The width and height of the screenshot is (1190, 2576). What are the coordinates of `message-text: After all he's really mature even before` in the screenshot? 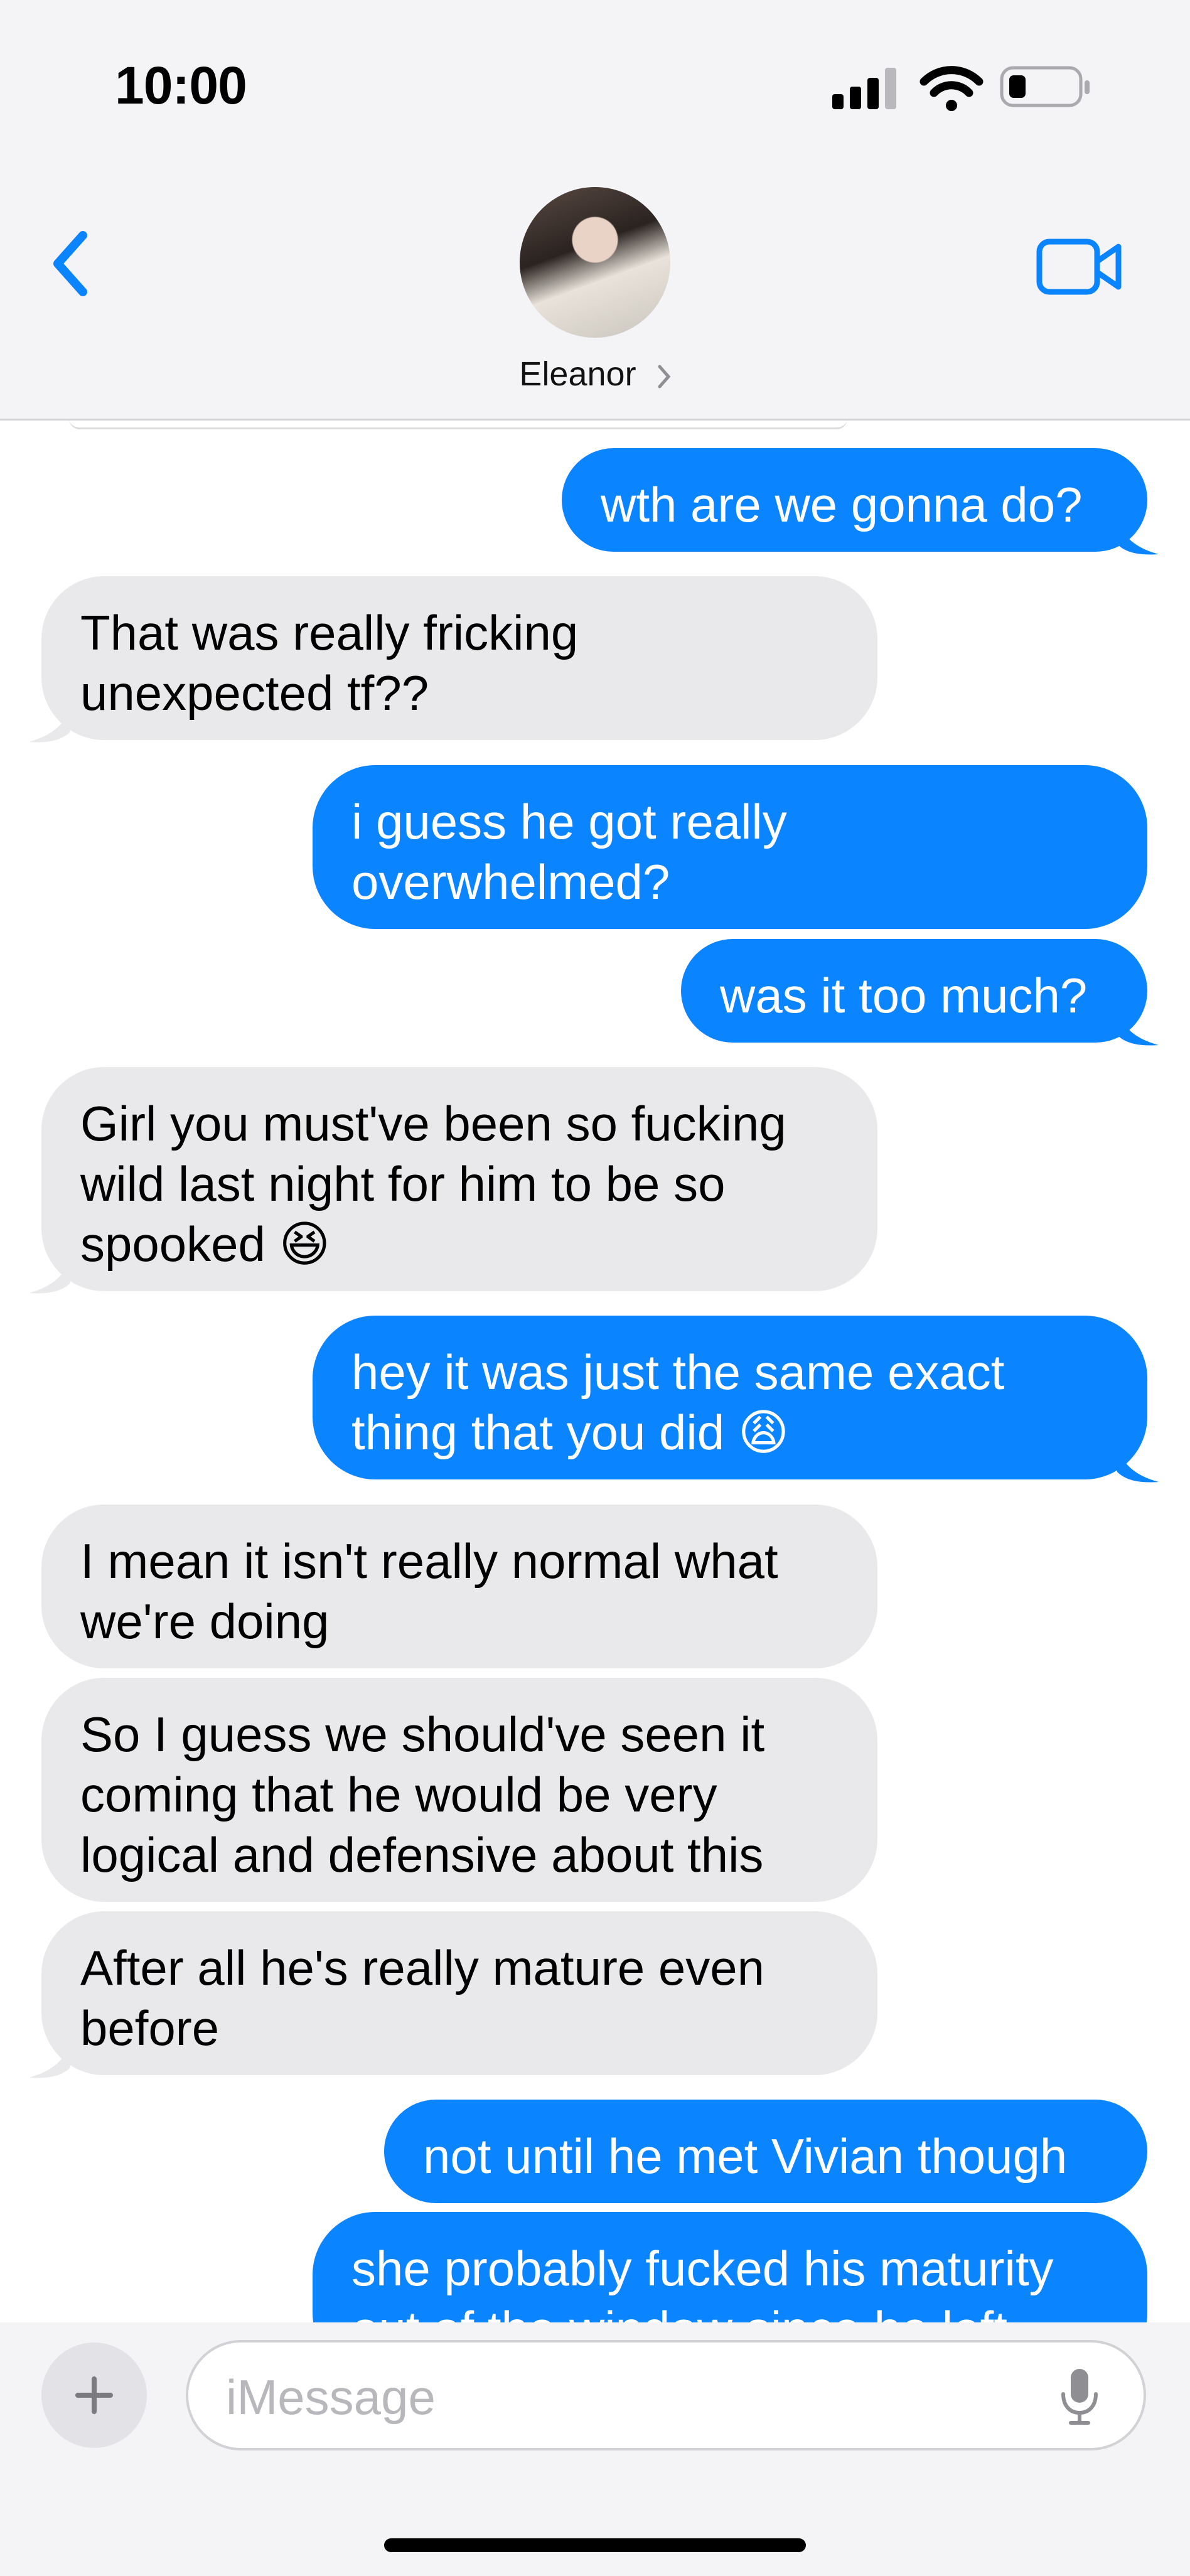 It's located at (422, 1998).